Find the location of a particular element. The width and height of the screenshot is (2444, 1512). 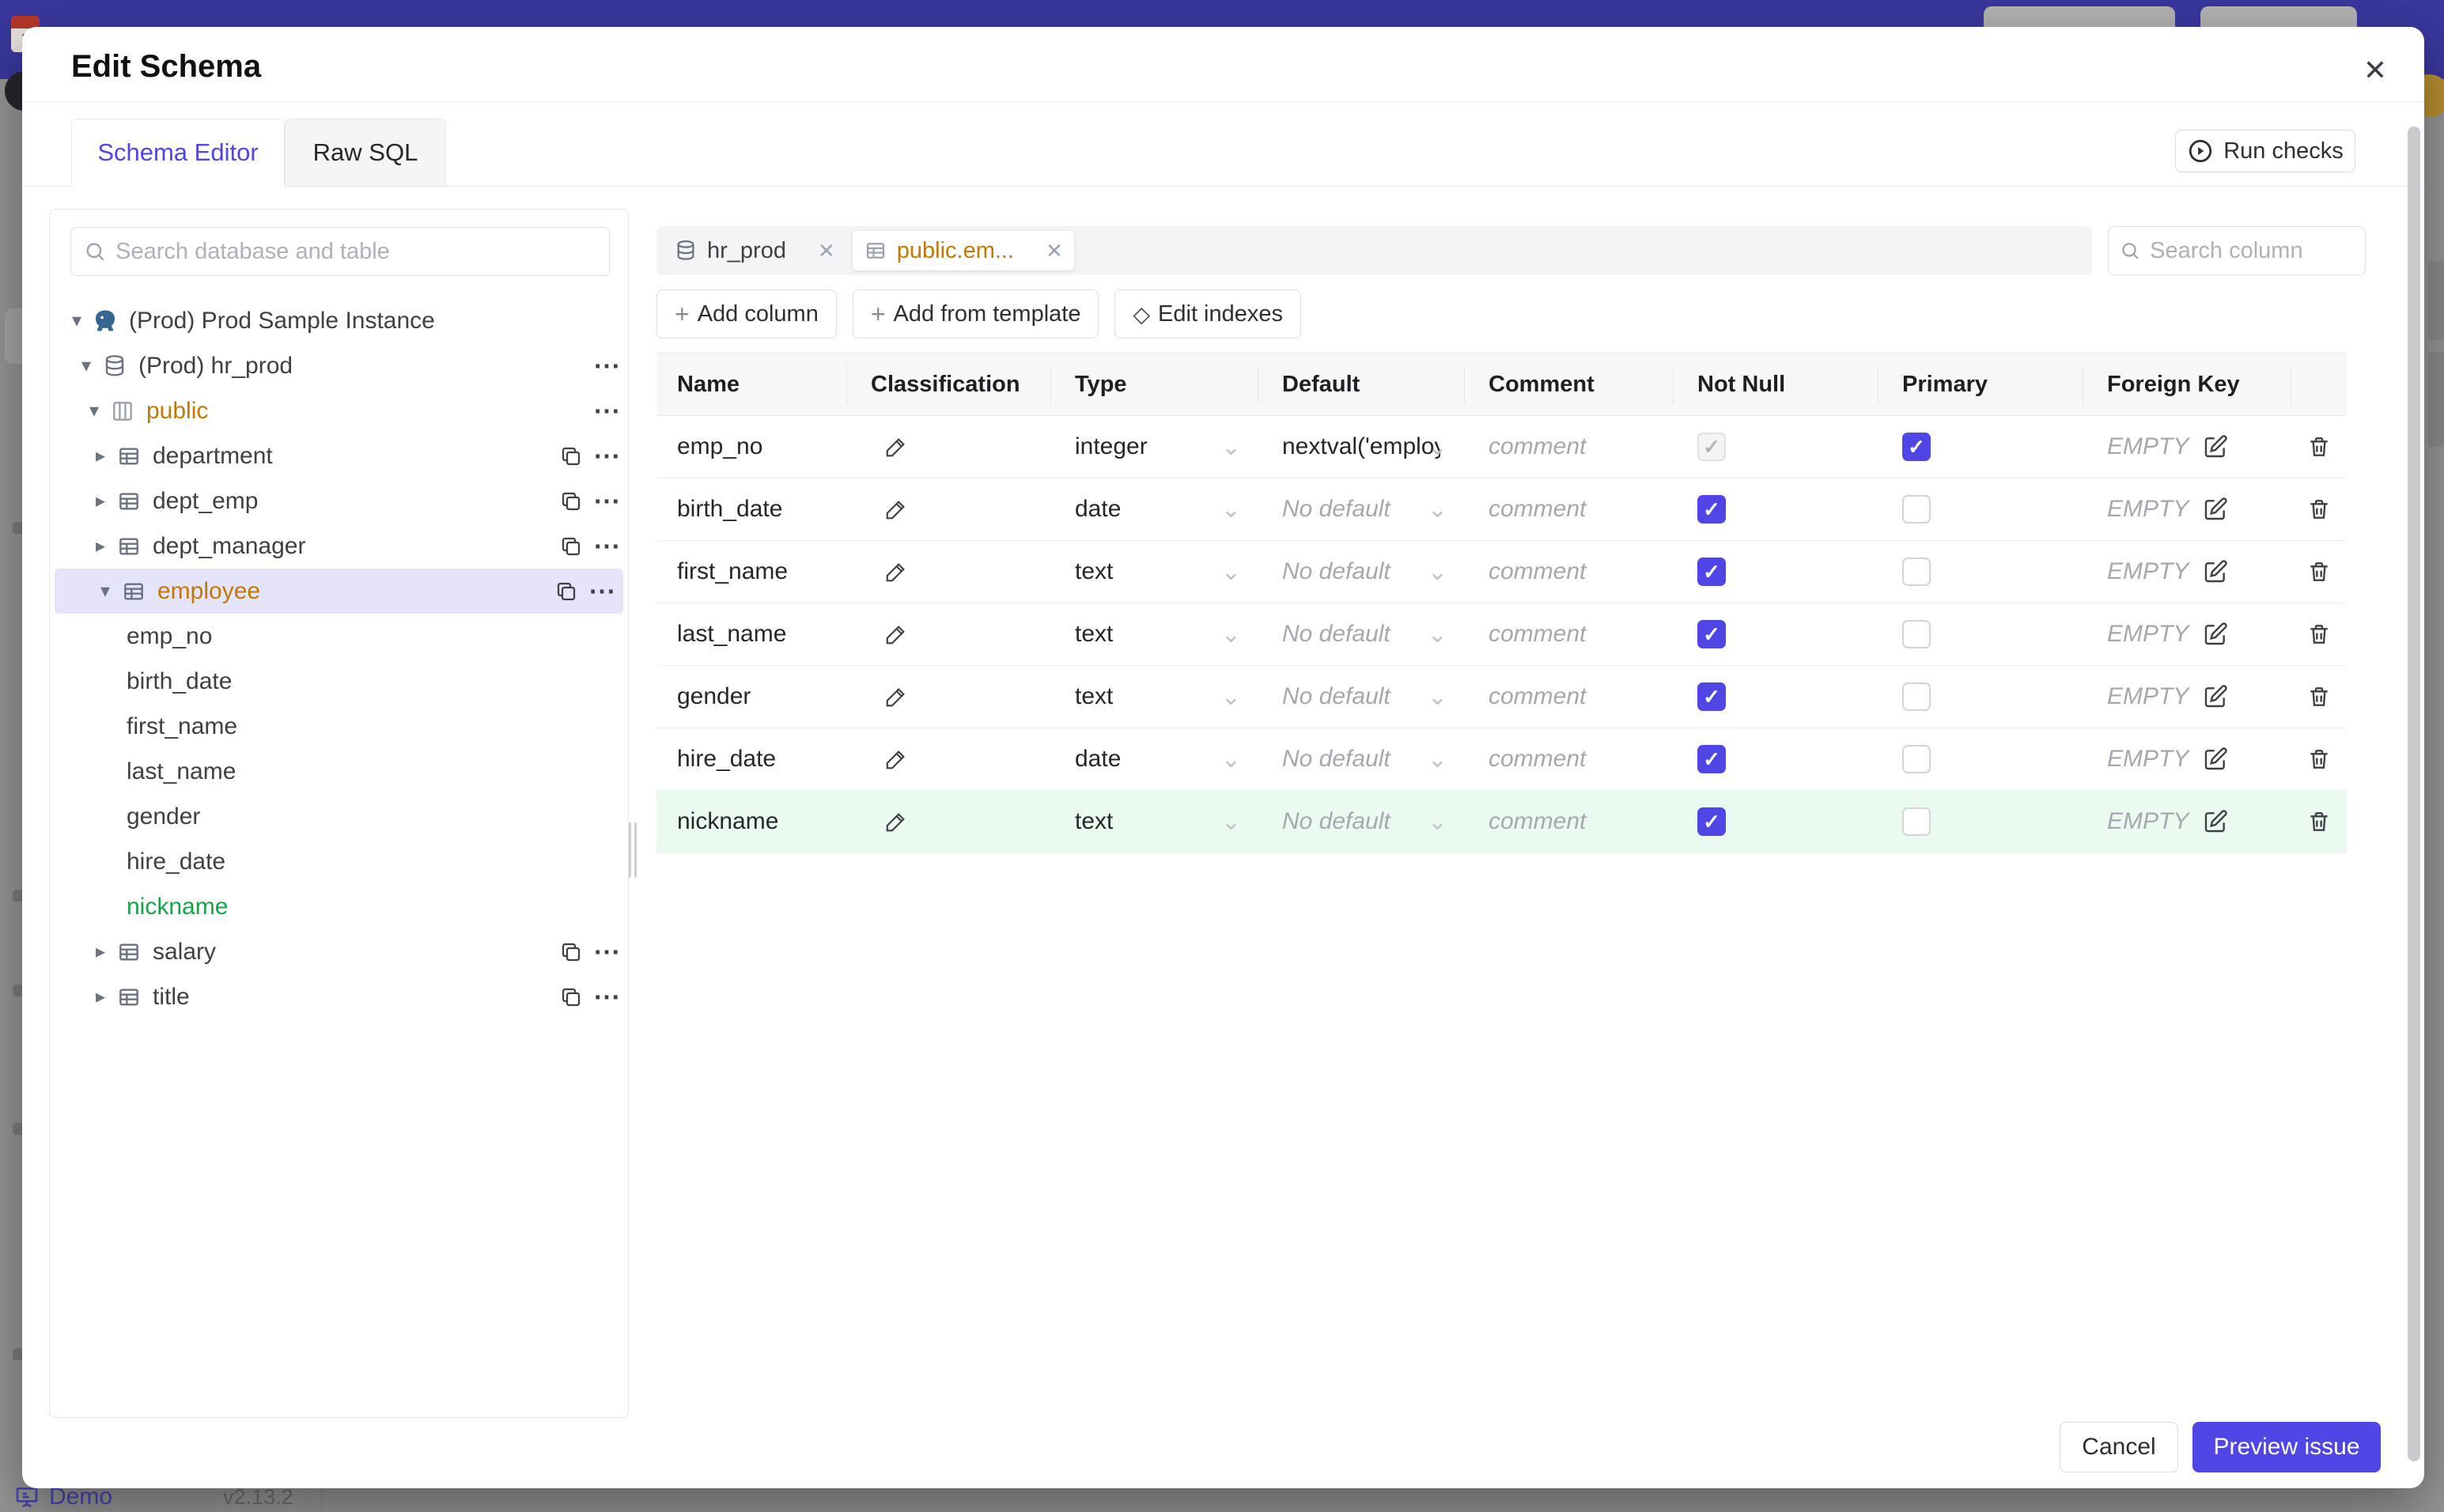

column-name: gender is located at coordinates (751, 697).